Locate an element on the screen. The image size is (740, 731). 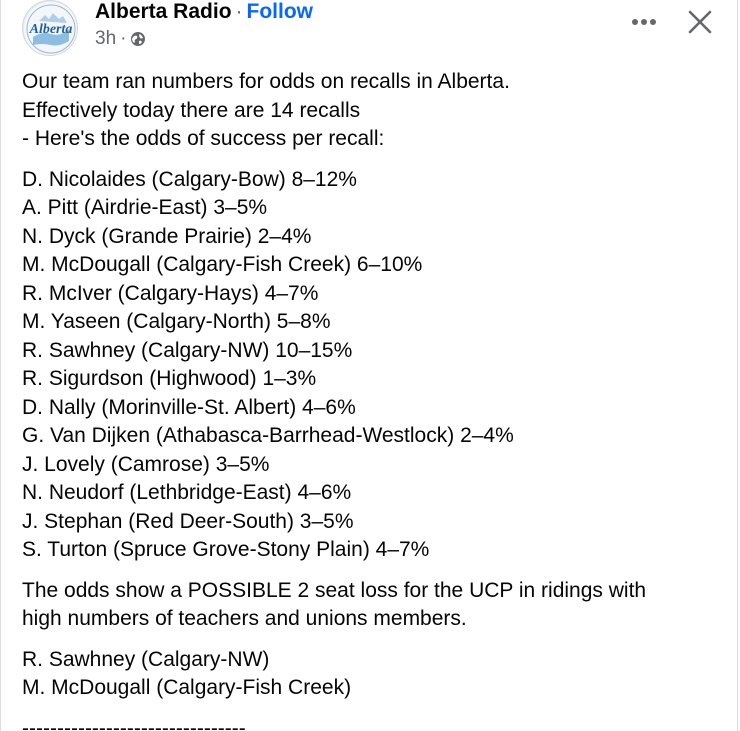
close-icon is located at coordinates (700, 22).